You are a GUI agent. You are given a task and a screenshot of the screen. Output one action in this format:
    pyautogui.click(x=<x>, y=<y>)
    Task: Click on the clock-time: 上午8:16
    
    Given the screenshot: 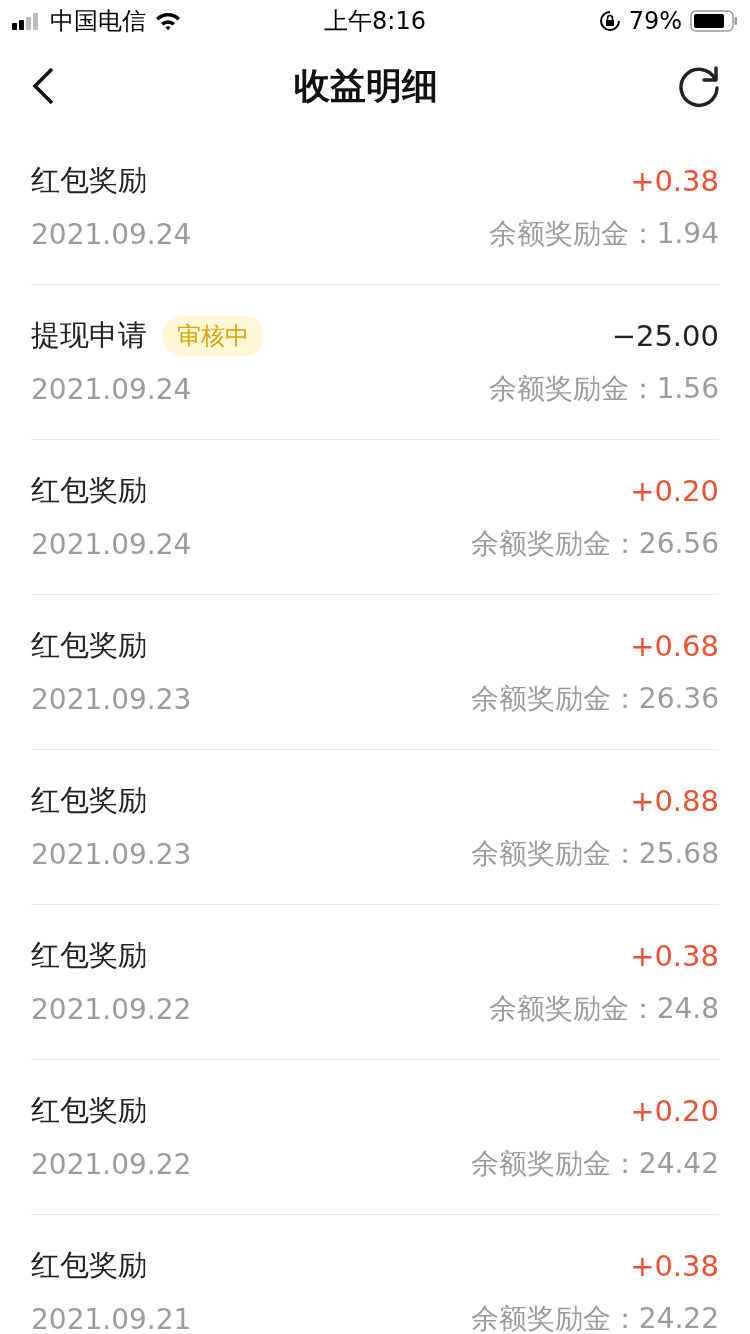 What is the action you would take?
    pyautogui.click(x=375, y=21)
    